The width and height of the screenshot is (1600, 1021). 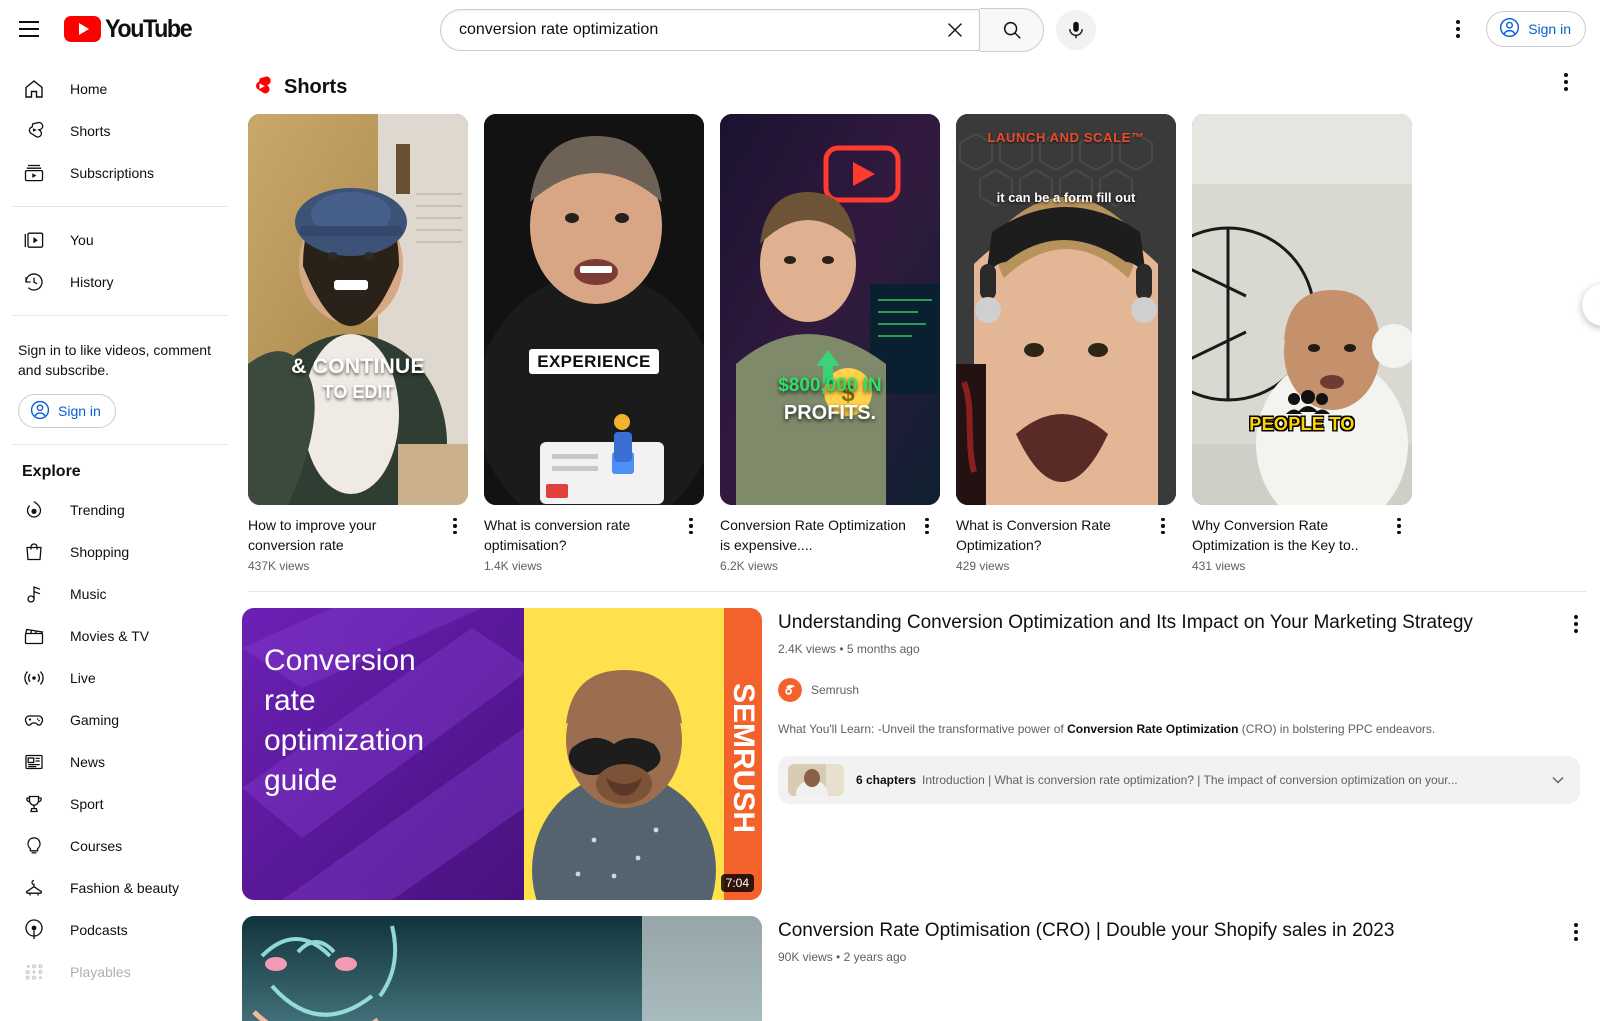 I want to click on explore-heading: Explore, so click(x=51, y=471).